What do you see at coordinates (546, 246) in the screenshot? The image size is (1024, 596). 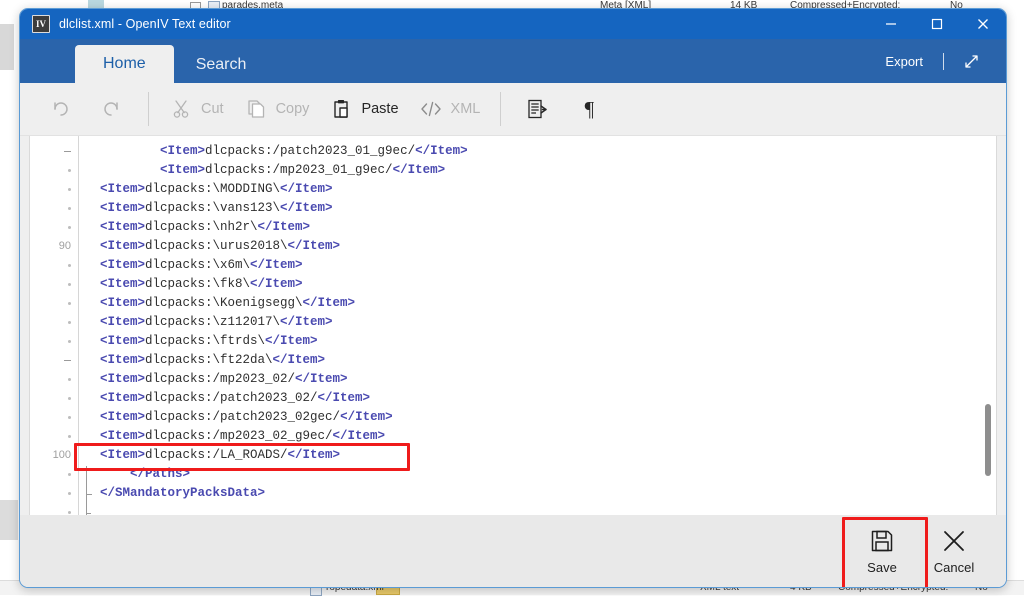 I see `code-line: <Item>dlcpacks:\urus2018\</Item>` at bounding box center [546, 246].